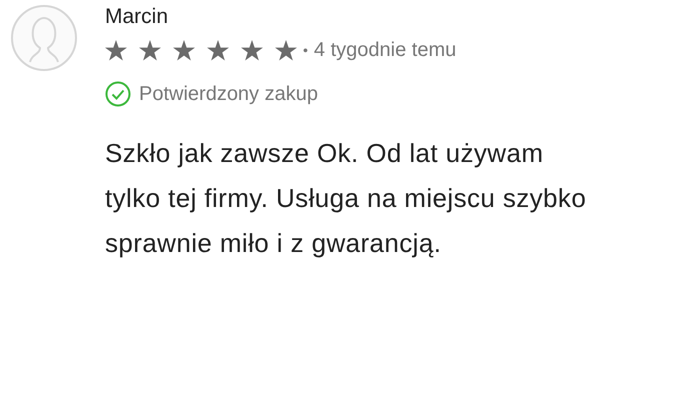 Image resolution: width=686 pixels, height=404 pixels. What do you see at coordinates (137, 17) in the screenshot?
I see `author-name: Marcin` at bounding box center [137, 17].